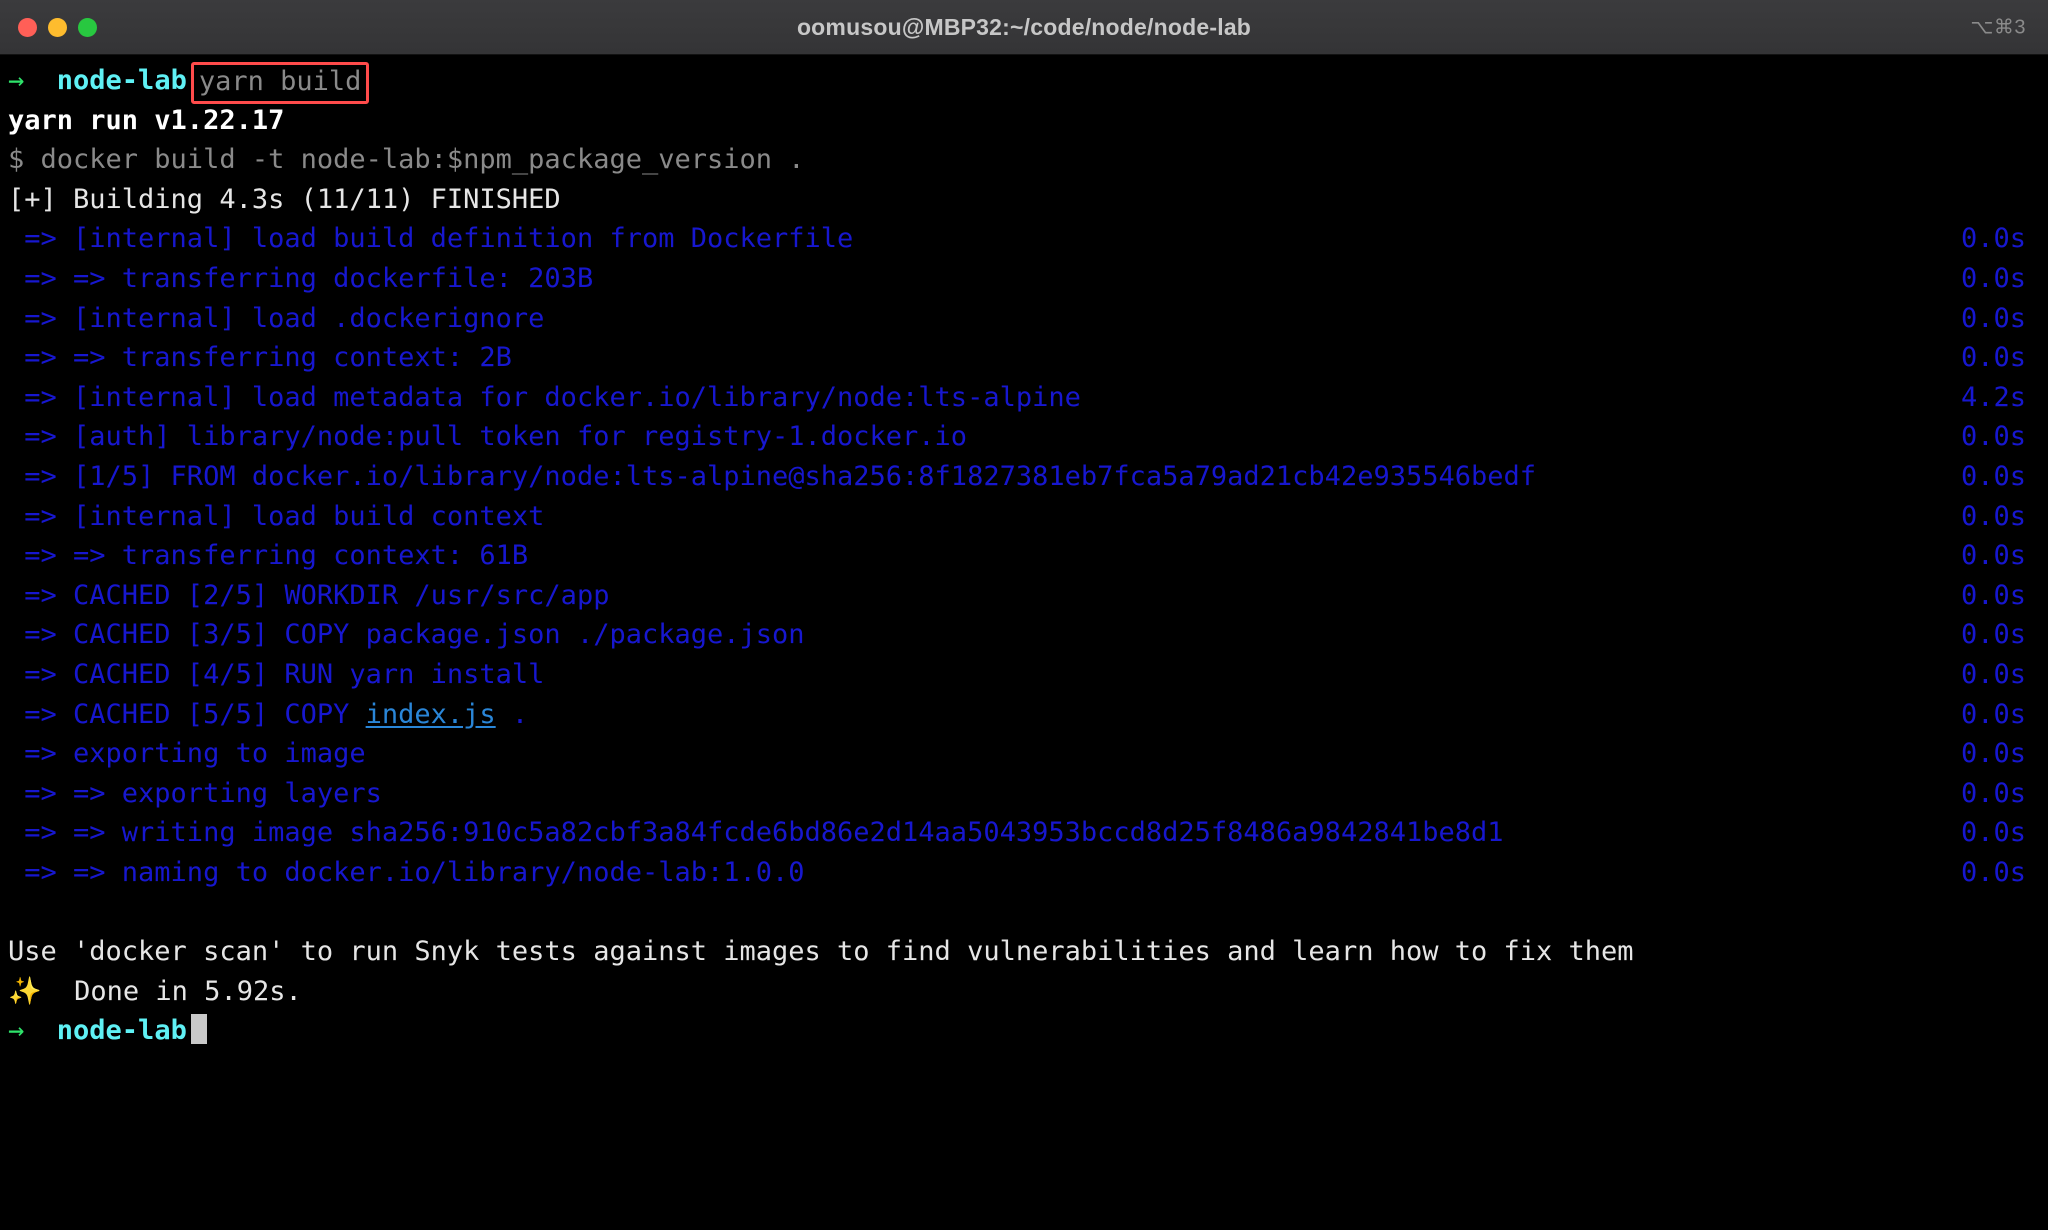 The width and height of the screenshot is (2048, 1230). I want to click on maximize-button, so click(87, 27).